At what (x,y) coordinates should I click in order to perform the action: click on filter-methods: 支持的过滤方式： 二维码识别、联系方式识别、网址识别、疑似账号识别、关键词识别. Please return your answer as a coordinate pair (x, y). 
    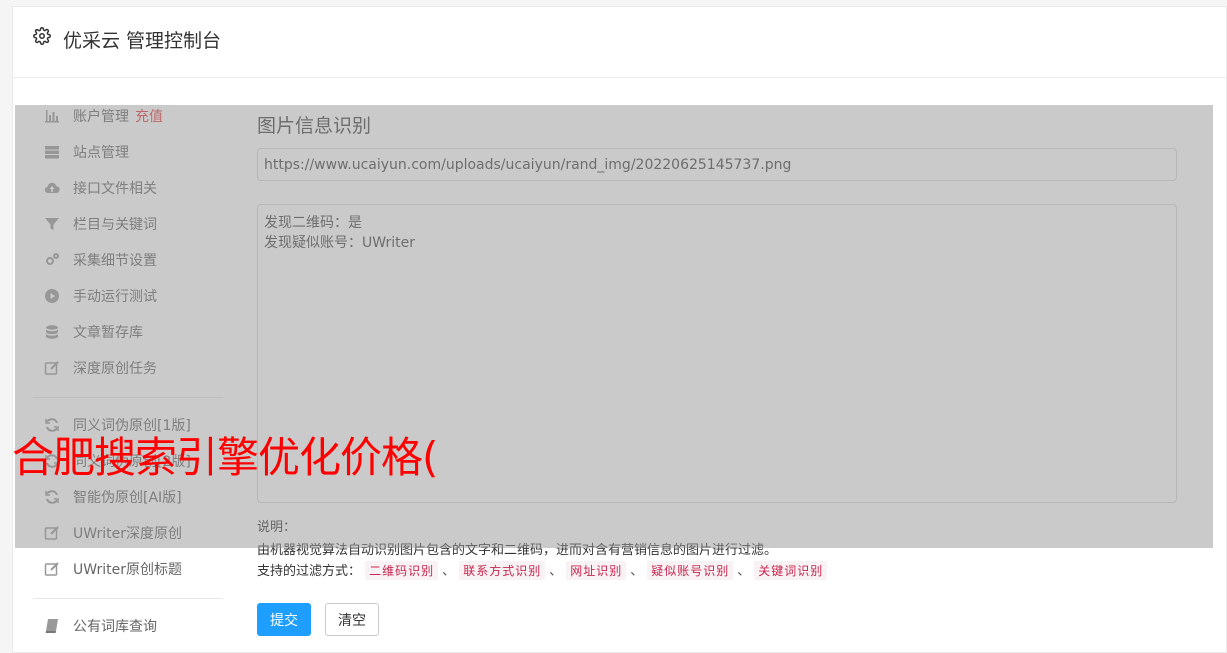
    Looking at the image, I should click on (542, 570).